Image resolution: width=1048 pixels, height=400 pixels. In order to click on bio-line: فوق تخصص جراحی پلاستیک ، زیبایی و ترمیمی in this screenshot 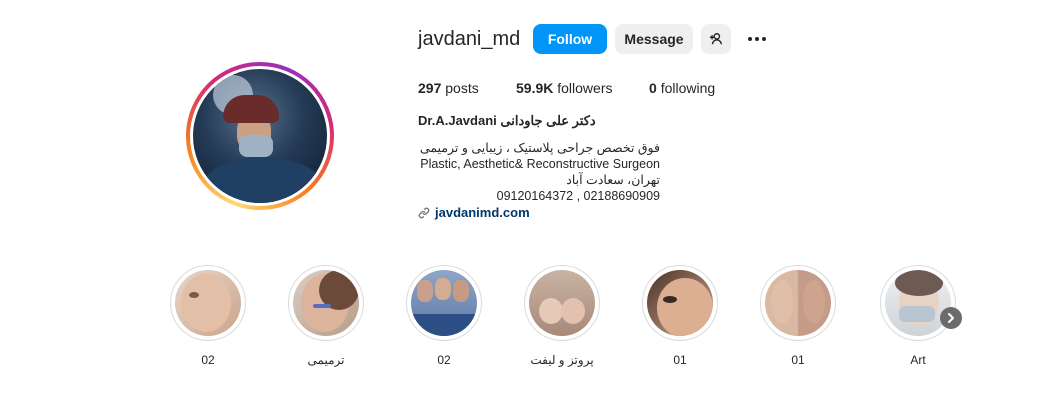, I will do `click(539, 148)`.